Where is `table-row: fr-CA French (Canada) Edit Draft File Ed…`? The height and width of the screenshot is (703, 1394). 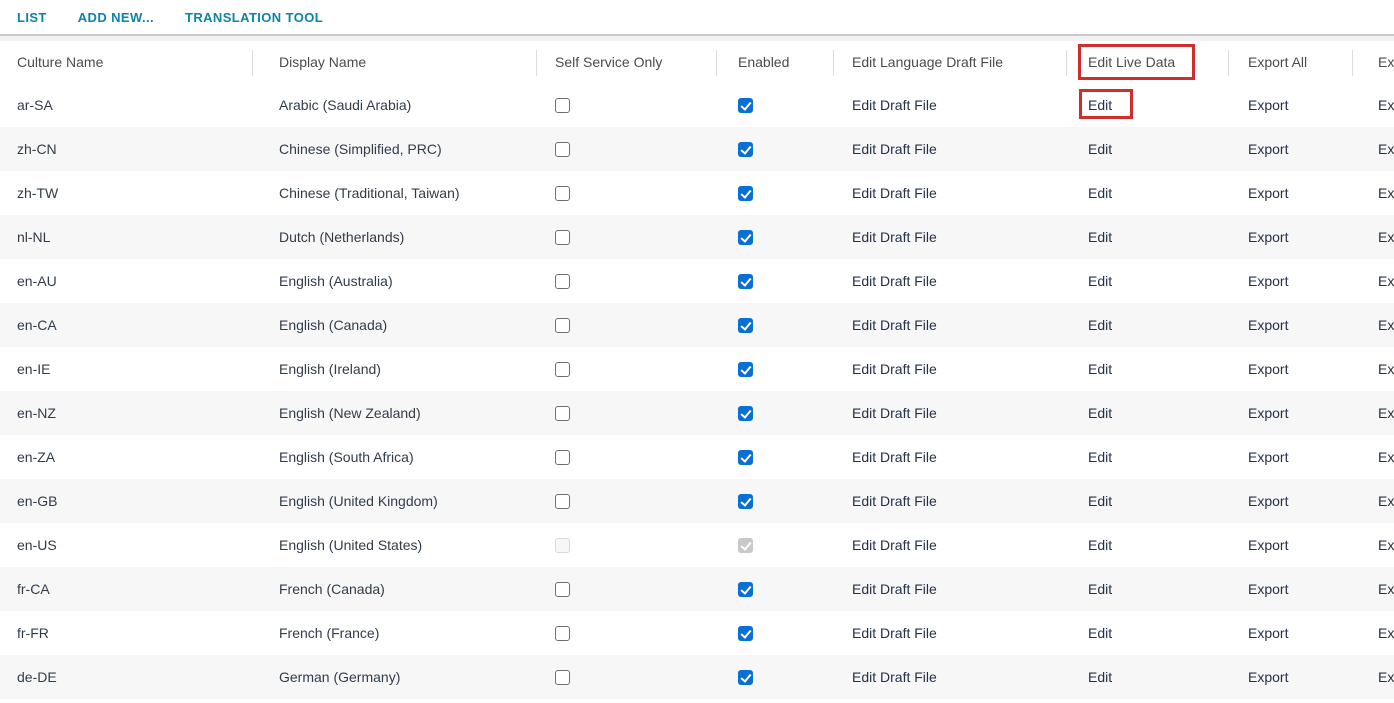
table-row: fr-CA French (Canada) Edit Draft File Ed… is located at coordinates (697, 589).